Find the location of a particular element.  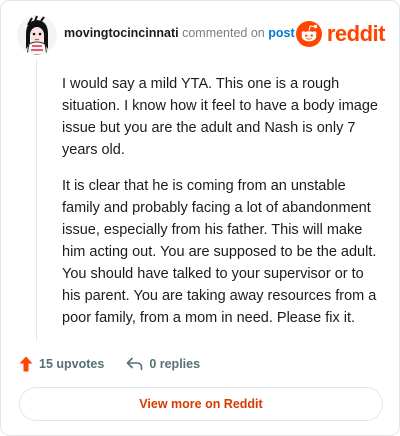

replies-button: 0 replies is located at coordinates (163, 364).